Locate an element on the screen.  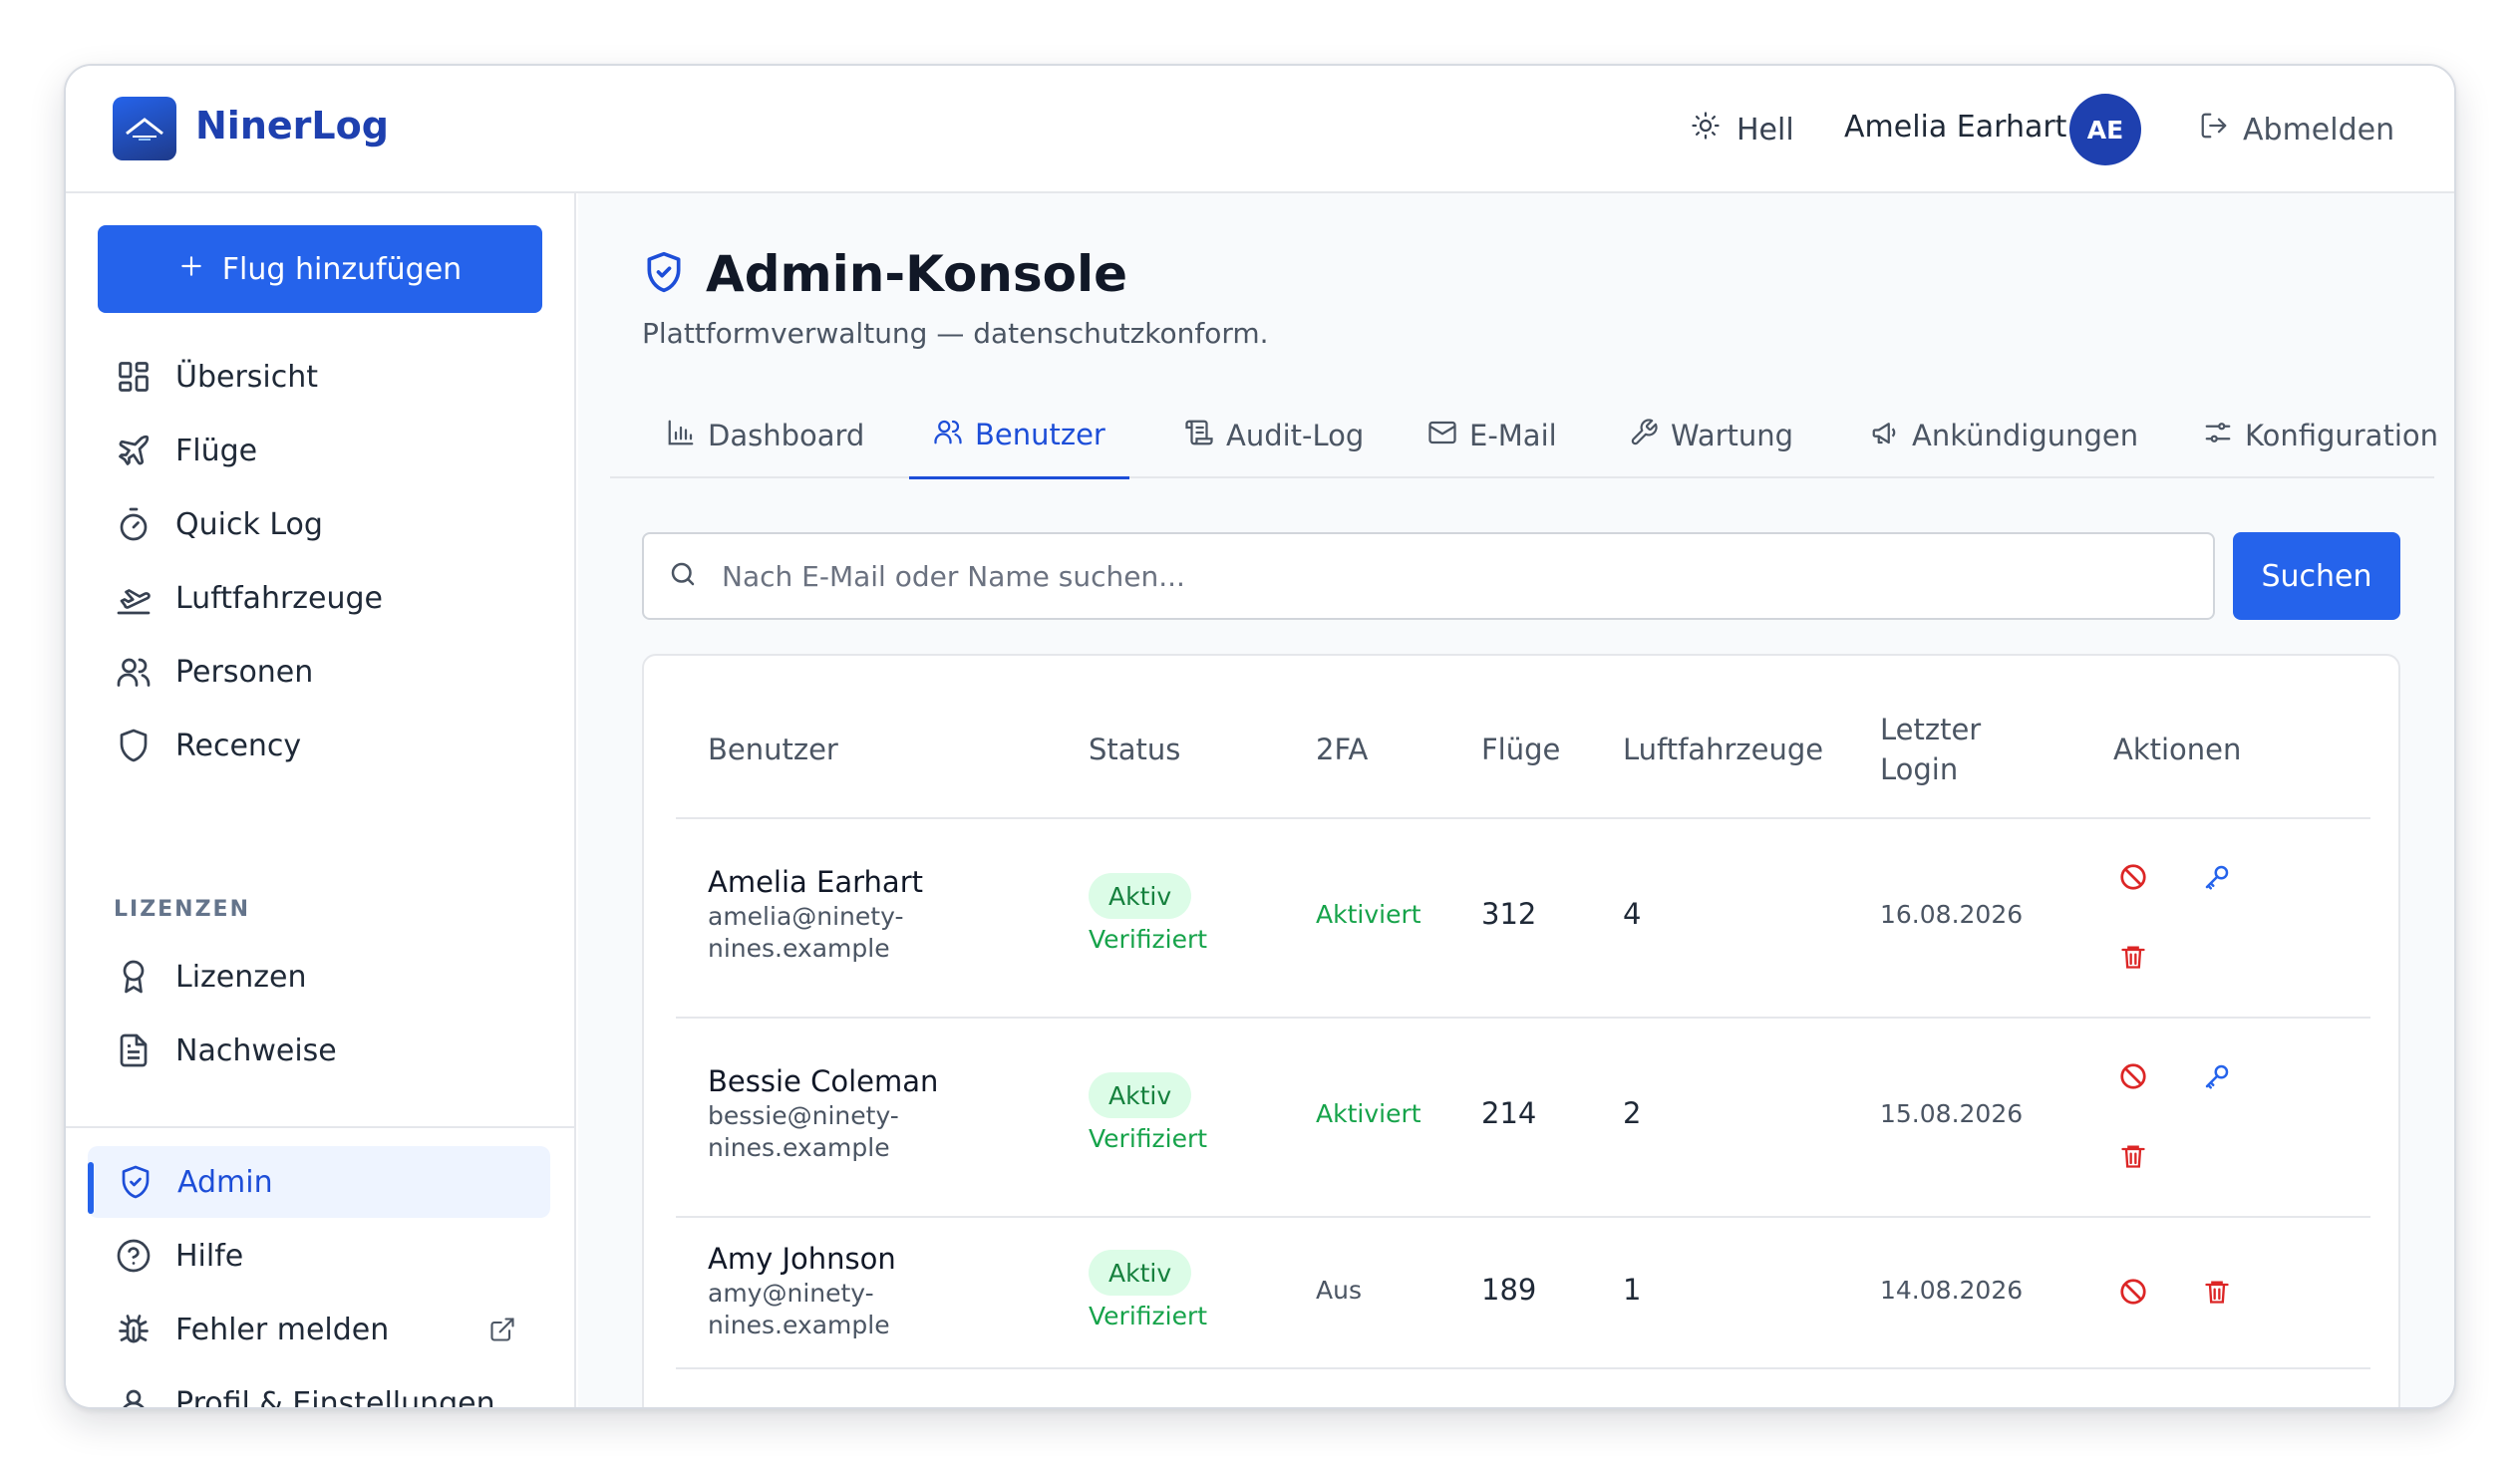
tab-label: Wartung is located at coordinates (1732, 436).